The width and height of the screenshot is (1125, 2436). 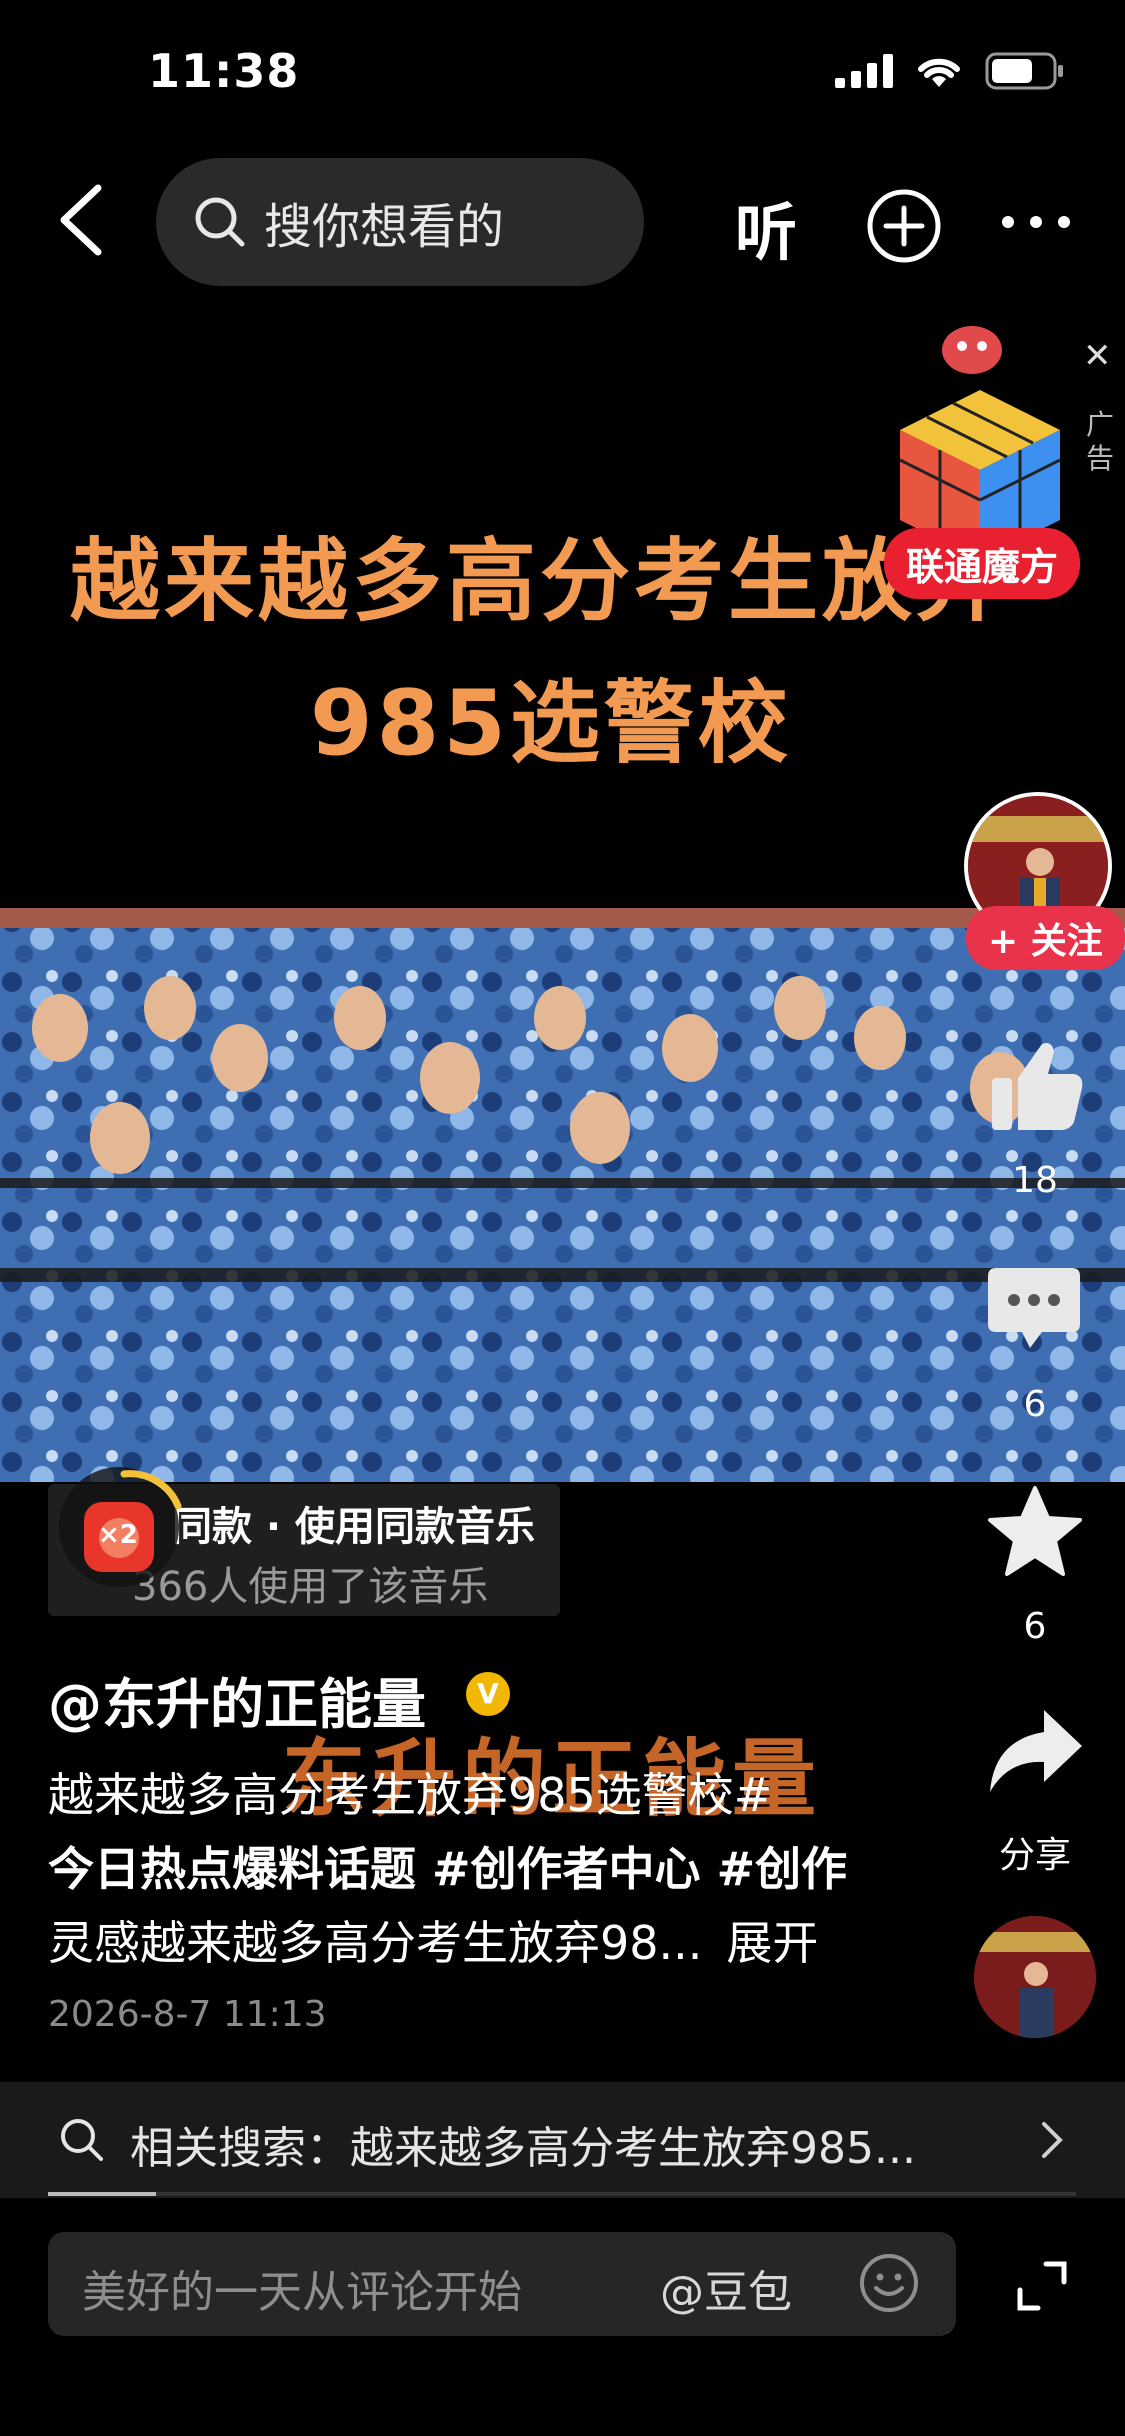 I want to click on disc-image, so click(x=1035, y=1977).